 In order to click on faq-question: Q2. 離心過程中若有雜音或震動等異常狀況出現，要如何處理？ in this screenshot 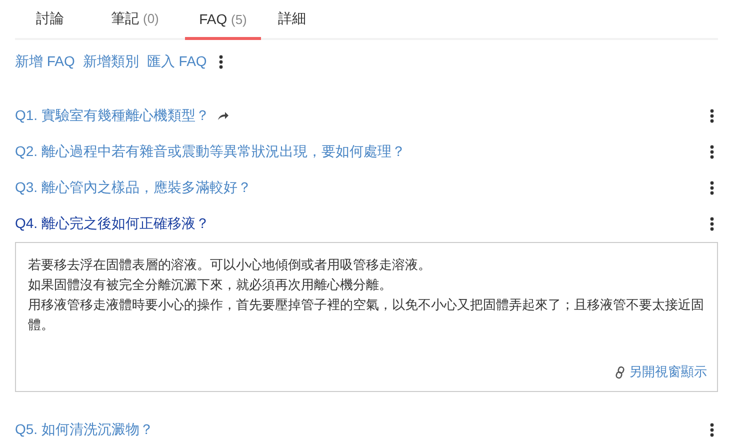, I will do `click(210, 152)`.